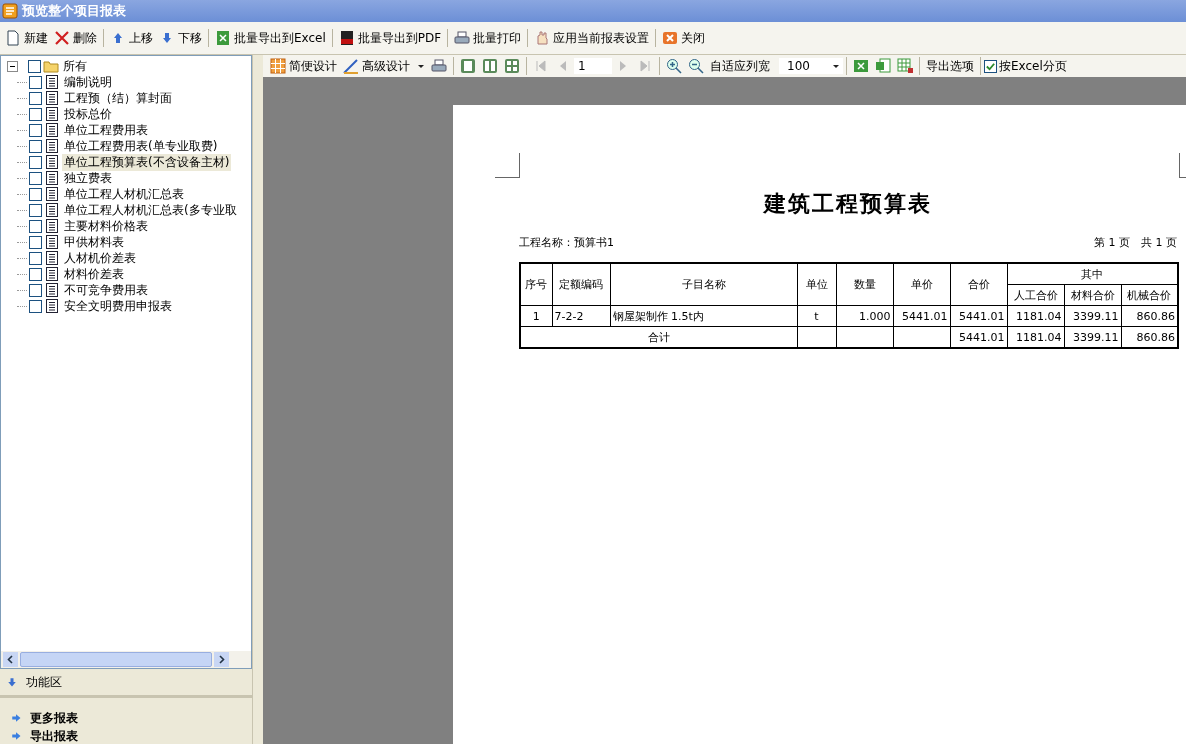  Describe the element at coordinates (1135, 242) in the screenshot. I see `page-info: 第 1 页 共 1 页` at that location.